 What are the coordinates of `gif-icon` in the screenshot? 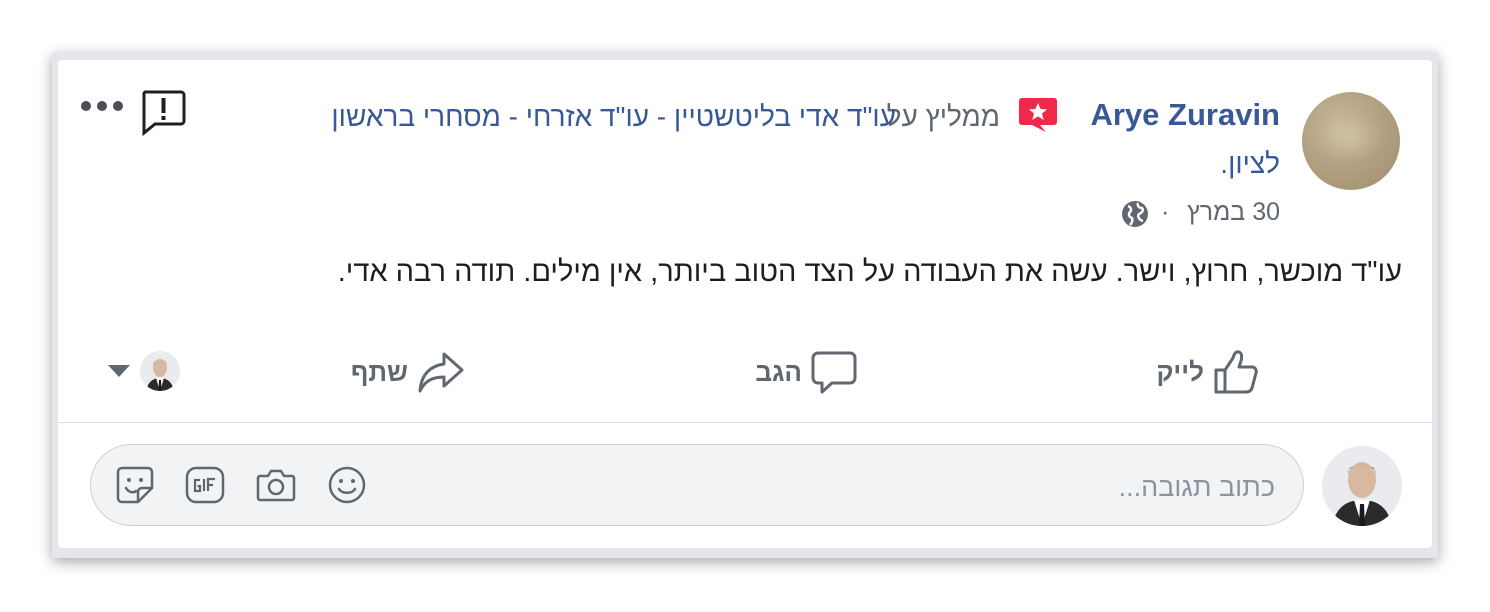 It's located at (205, 485).